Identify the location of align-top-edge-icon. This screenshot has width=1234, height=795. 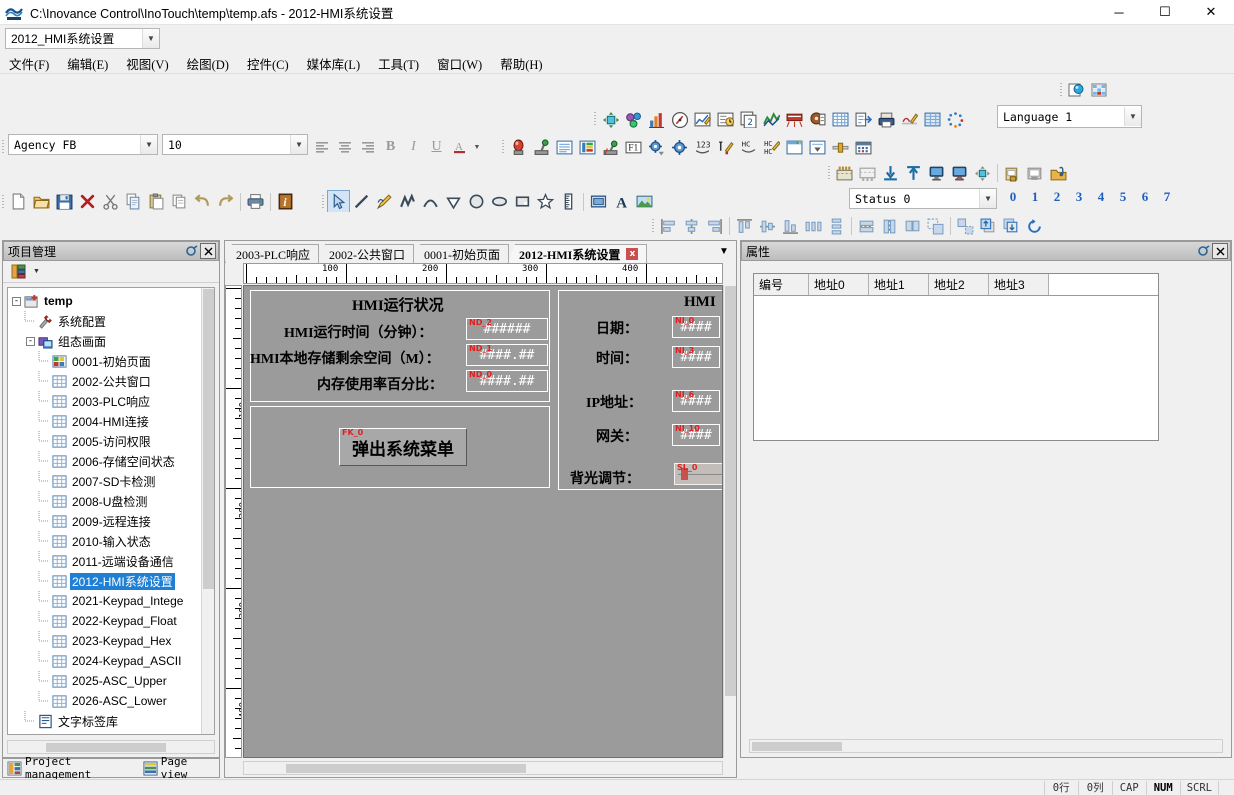
(844, 173).